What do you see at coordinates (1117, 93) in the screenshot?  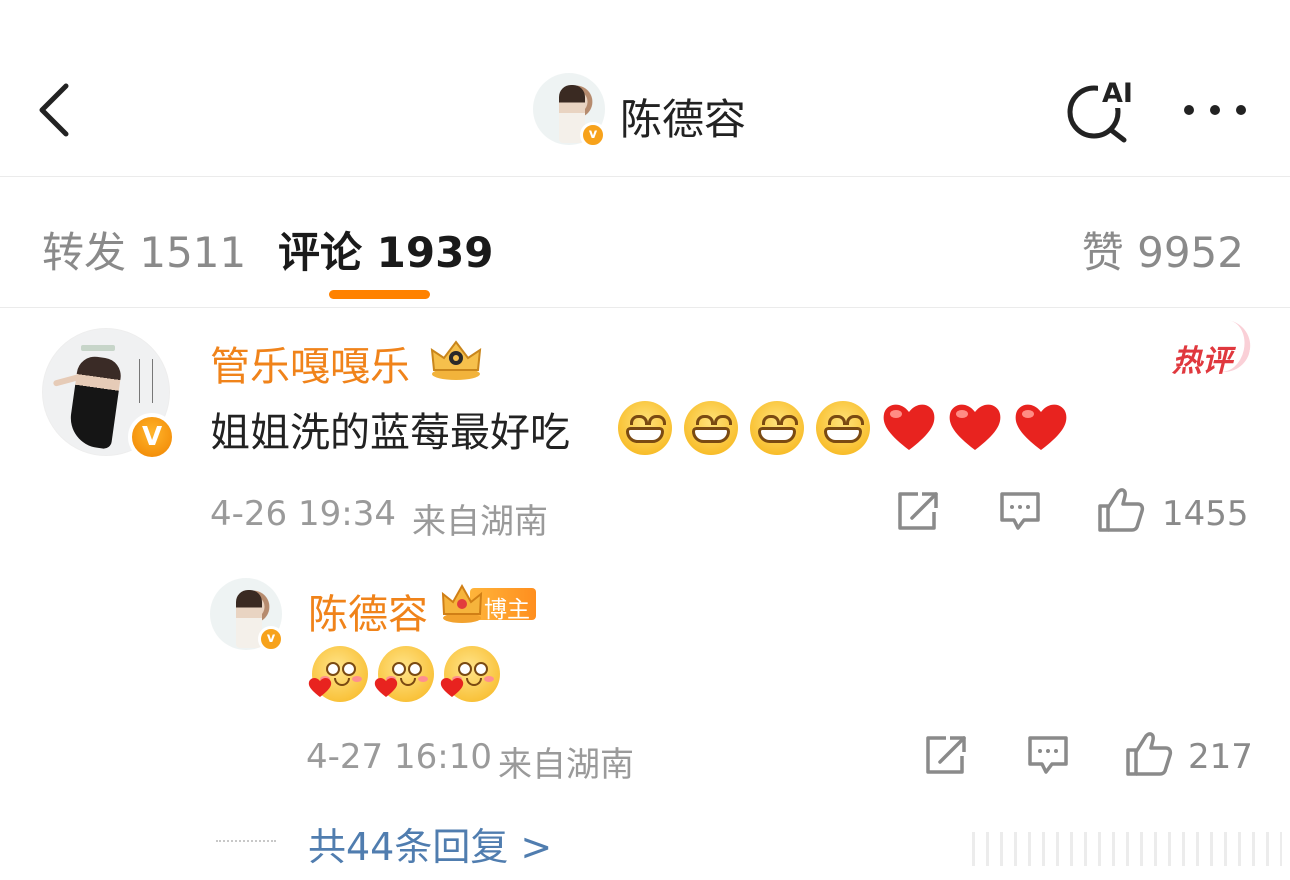 I see `ai-label: AI` at bounding box center [1117, 93].